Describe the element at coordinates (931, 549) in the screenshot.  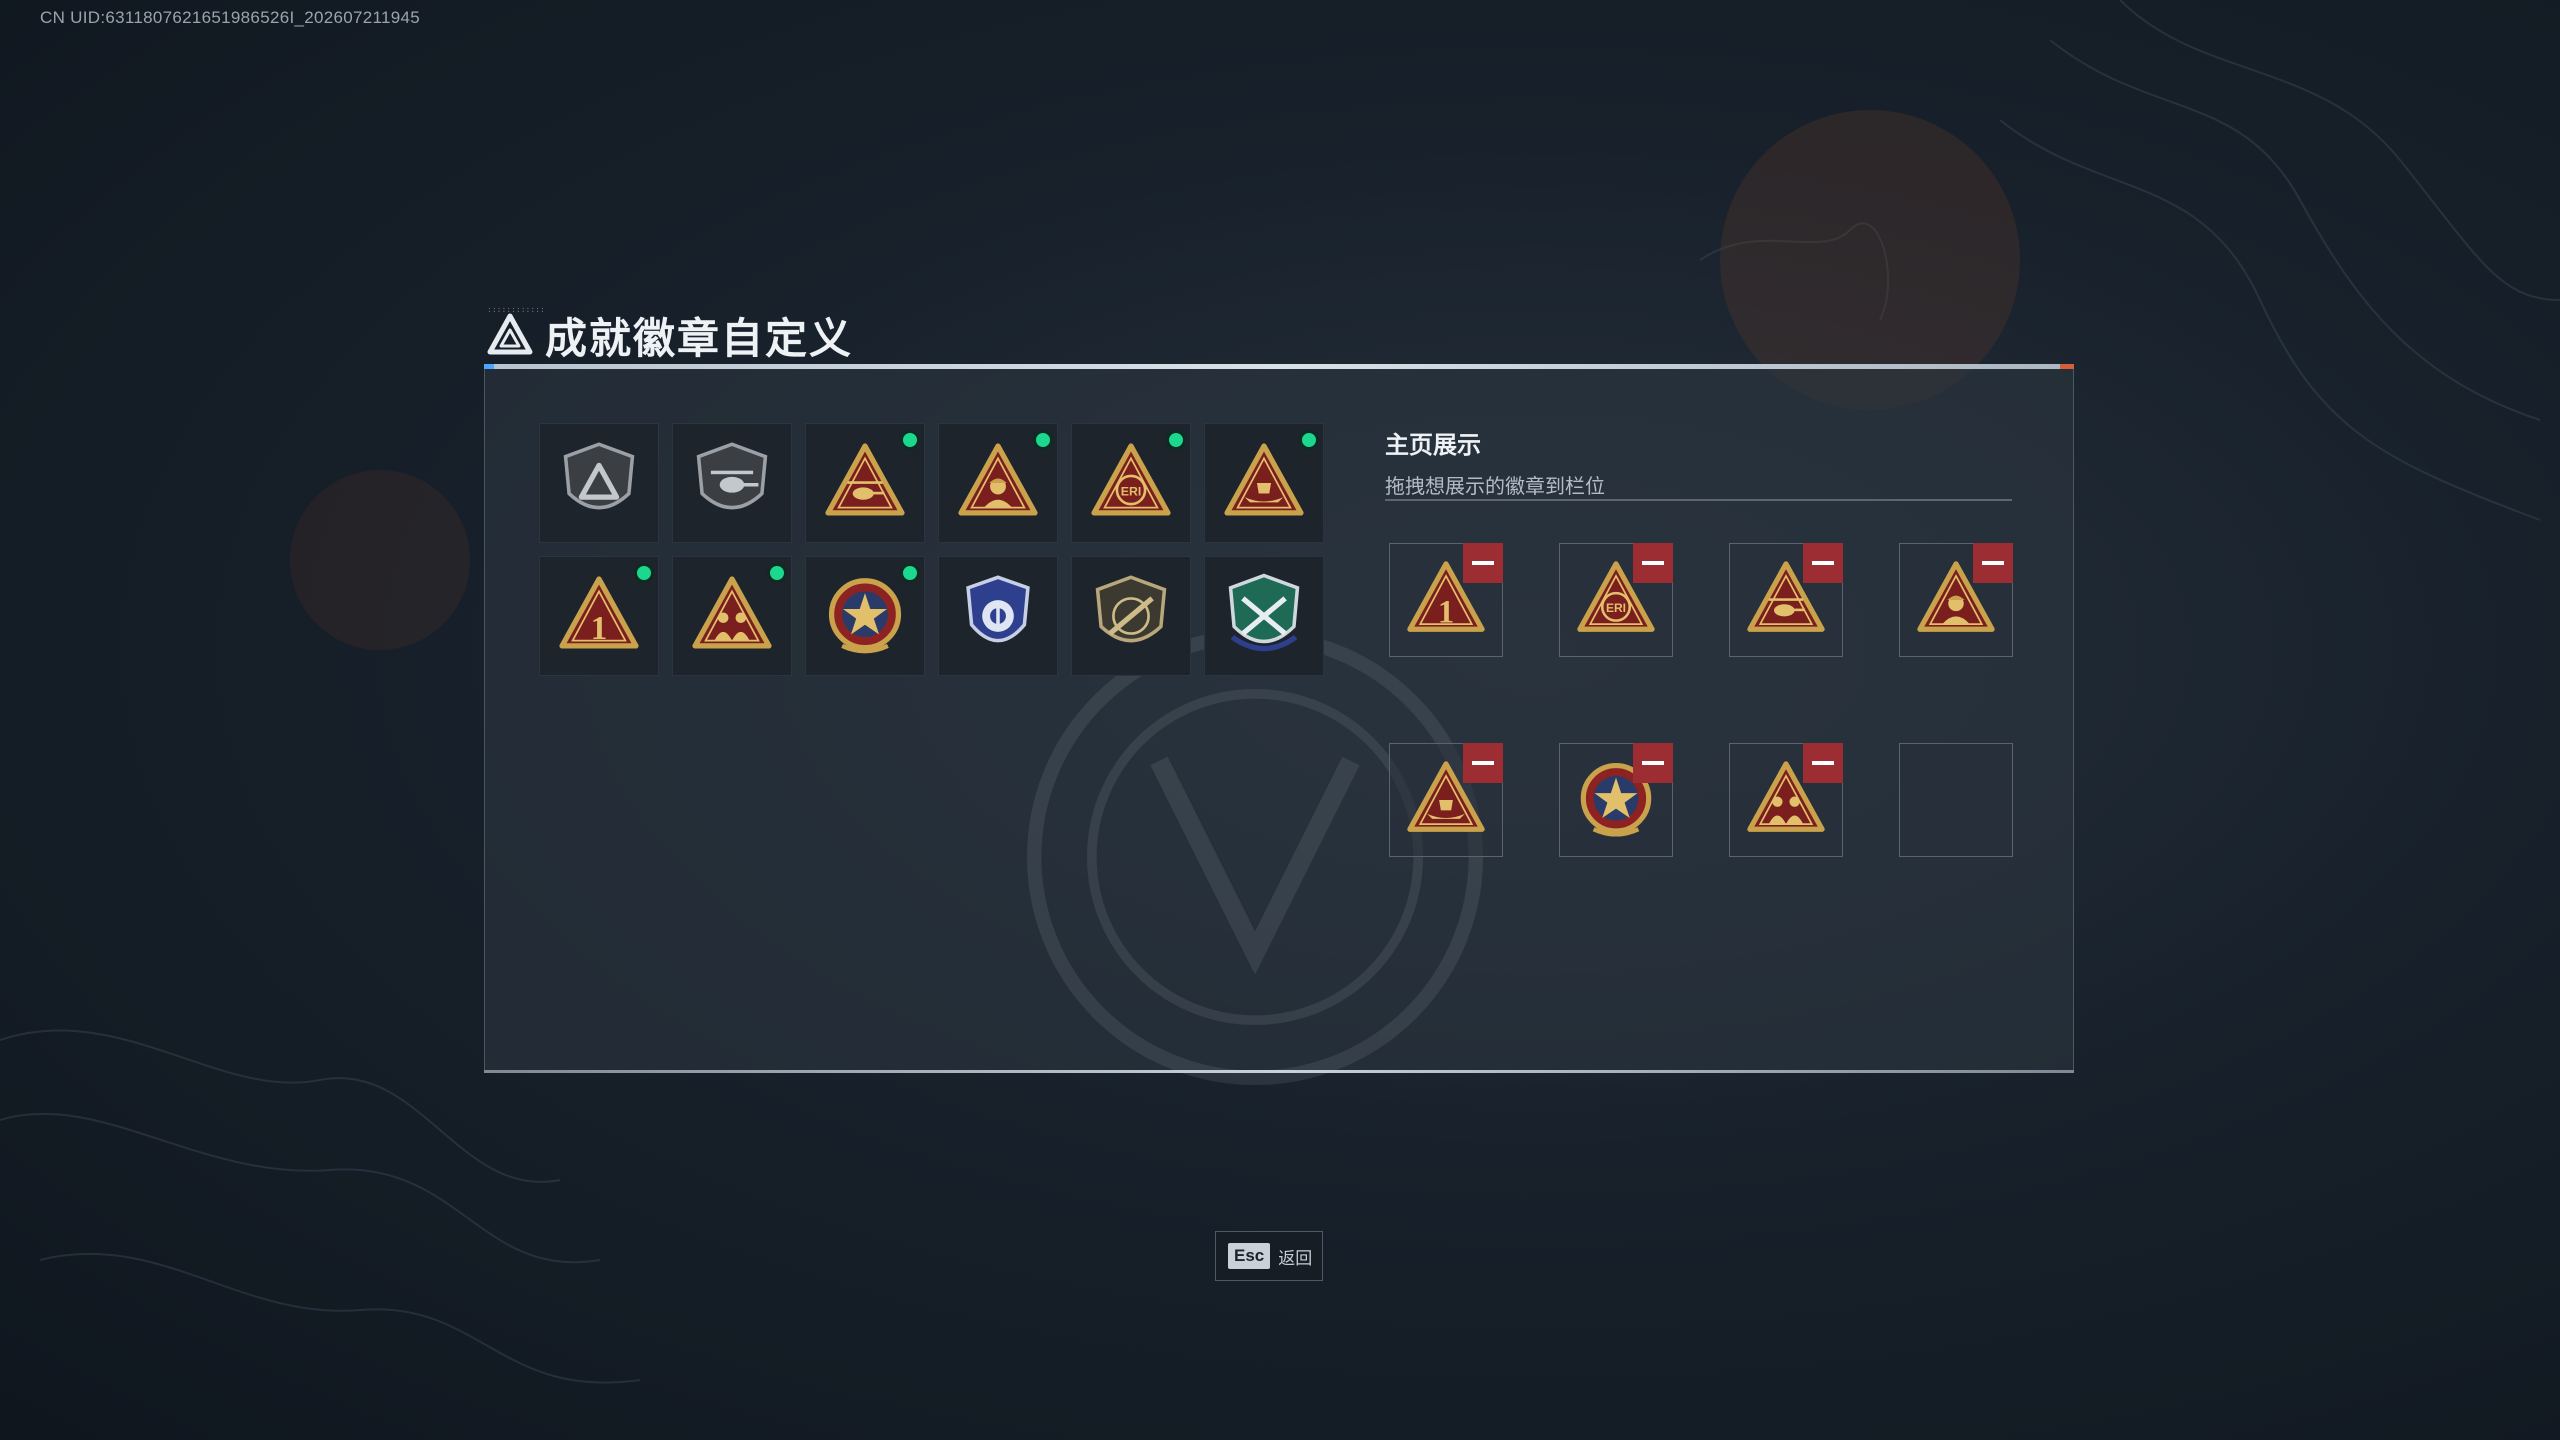
I see `owned-badges-grid: ERI 1` at that location.